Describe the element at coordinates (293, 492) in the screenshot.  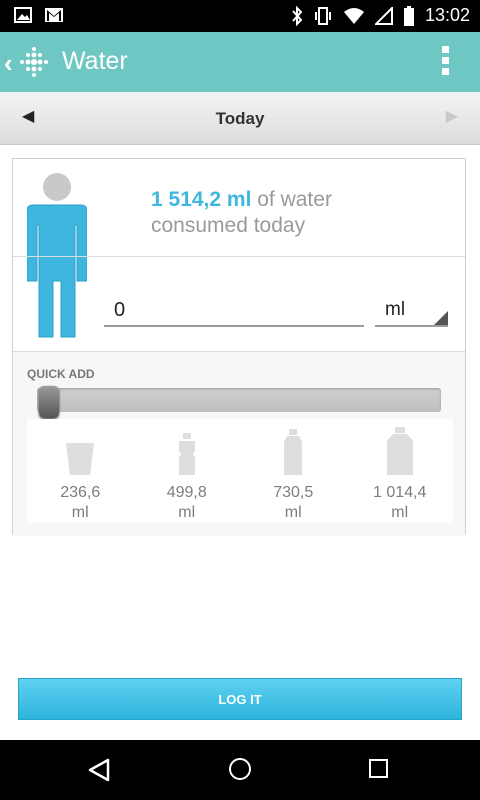
I see `quick-add-value: 730,5` at that location.